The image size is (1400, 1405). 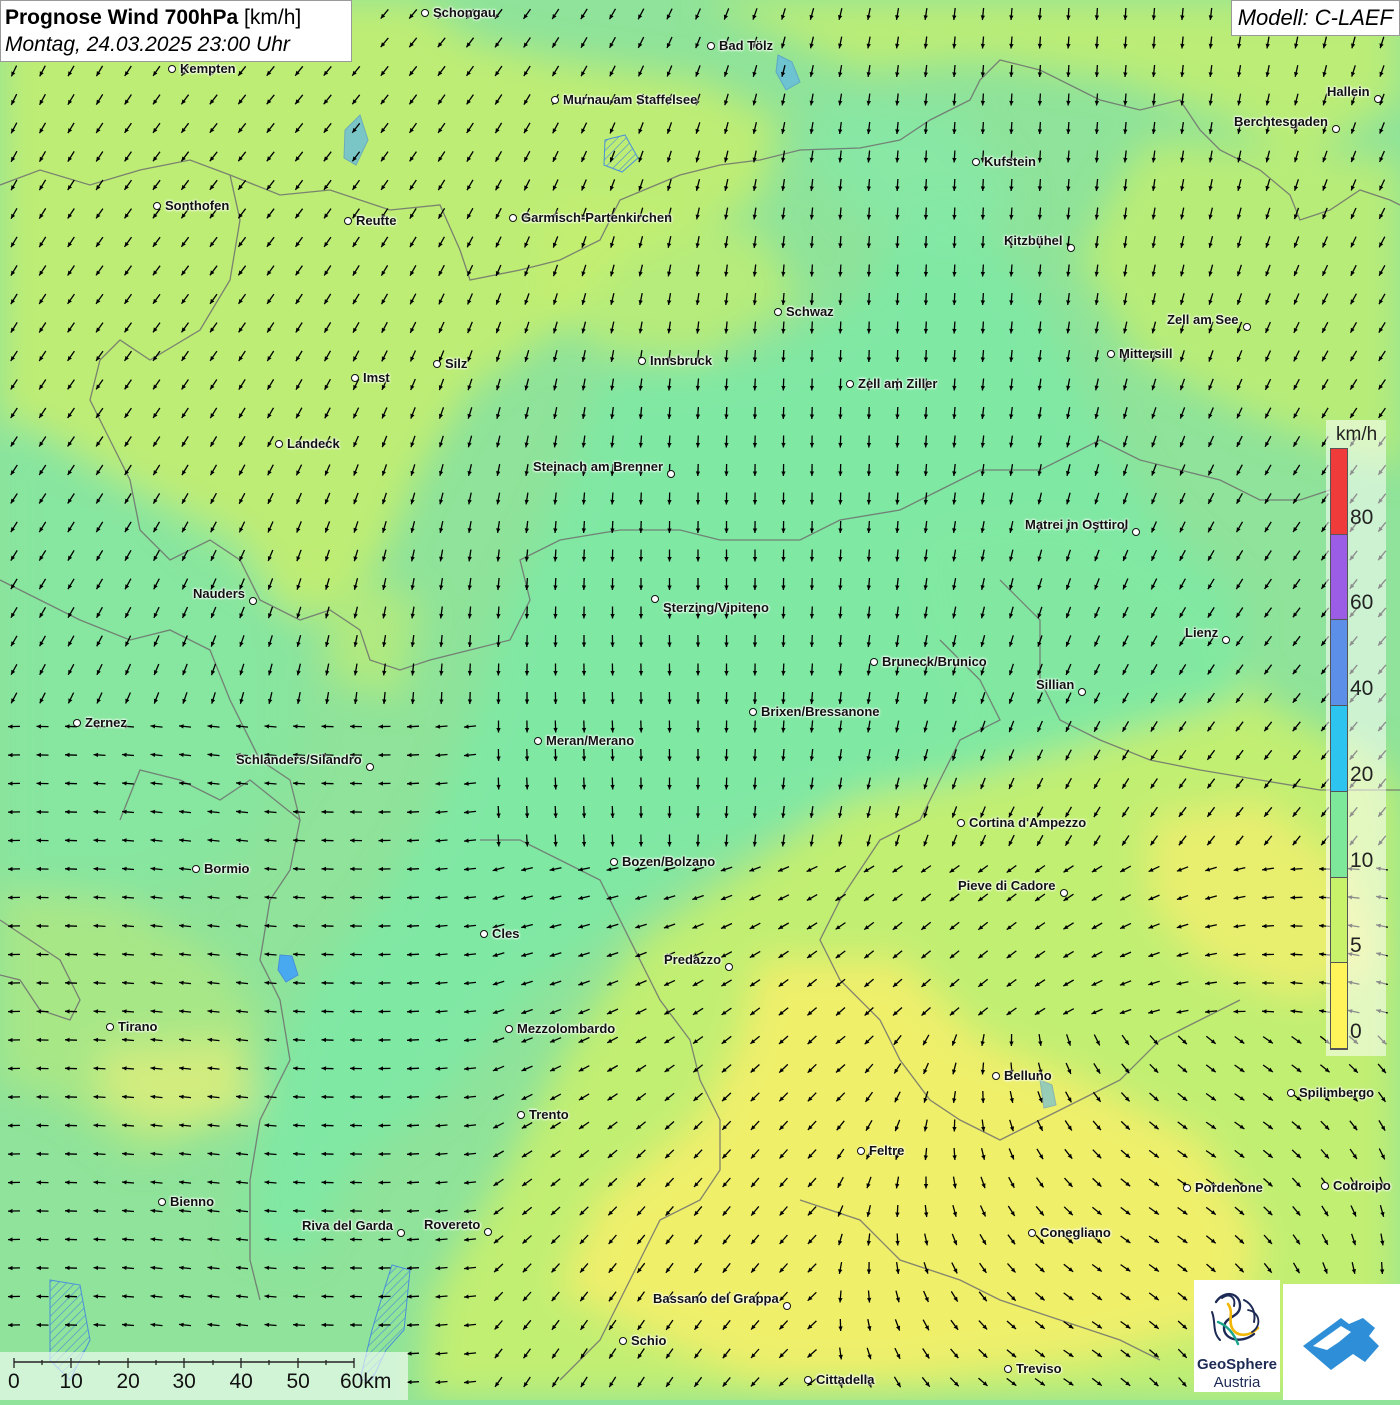 What do you see at coordinates (197, 205) in the screenshot?
I see `city-label: Sonthofen` at bounding box center [197, 205].